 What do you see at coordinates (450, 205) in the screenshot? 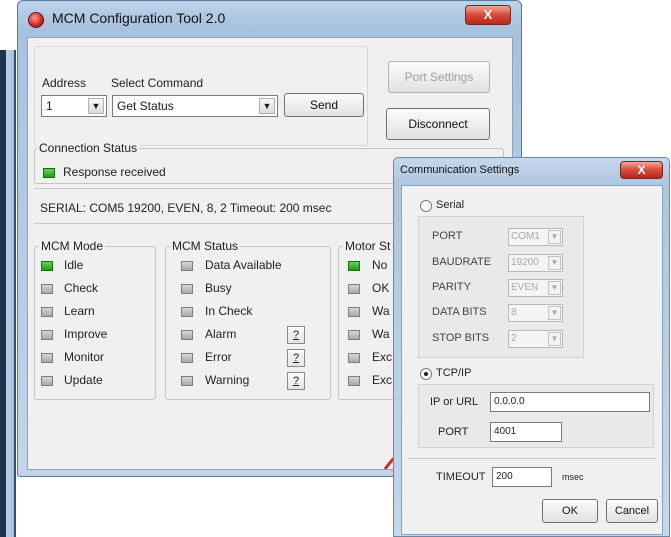
I see `serial-label: Serial` at bounding box center [450, 205].